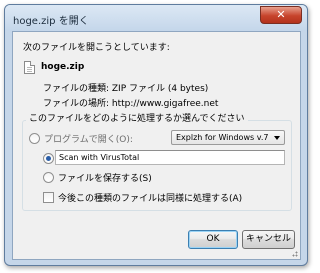  What do you see at coordinates (48, 197) in the screenshot?
I see `remember-checkbox` at bounding box center [48, 197].